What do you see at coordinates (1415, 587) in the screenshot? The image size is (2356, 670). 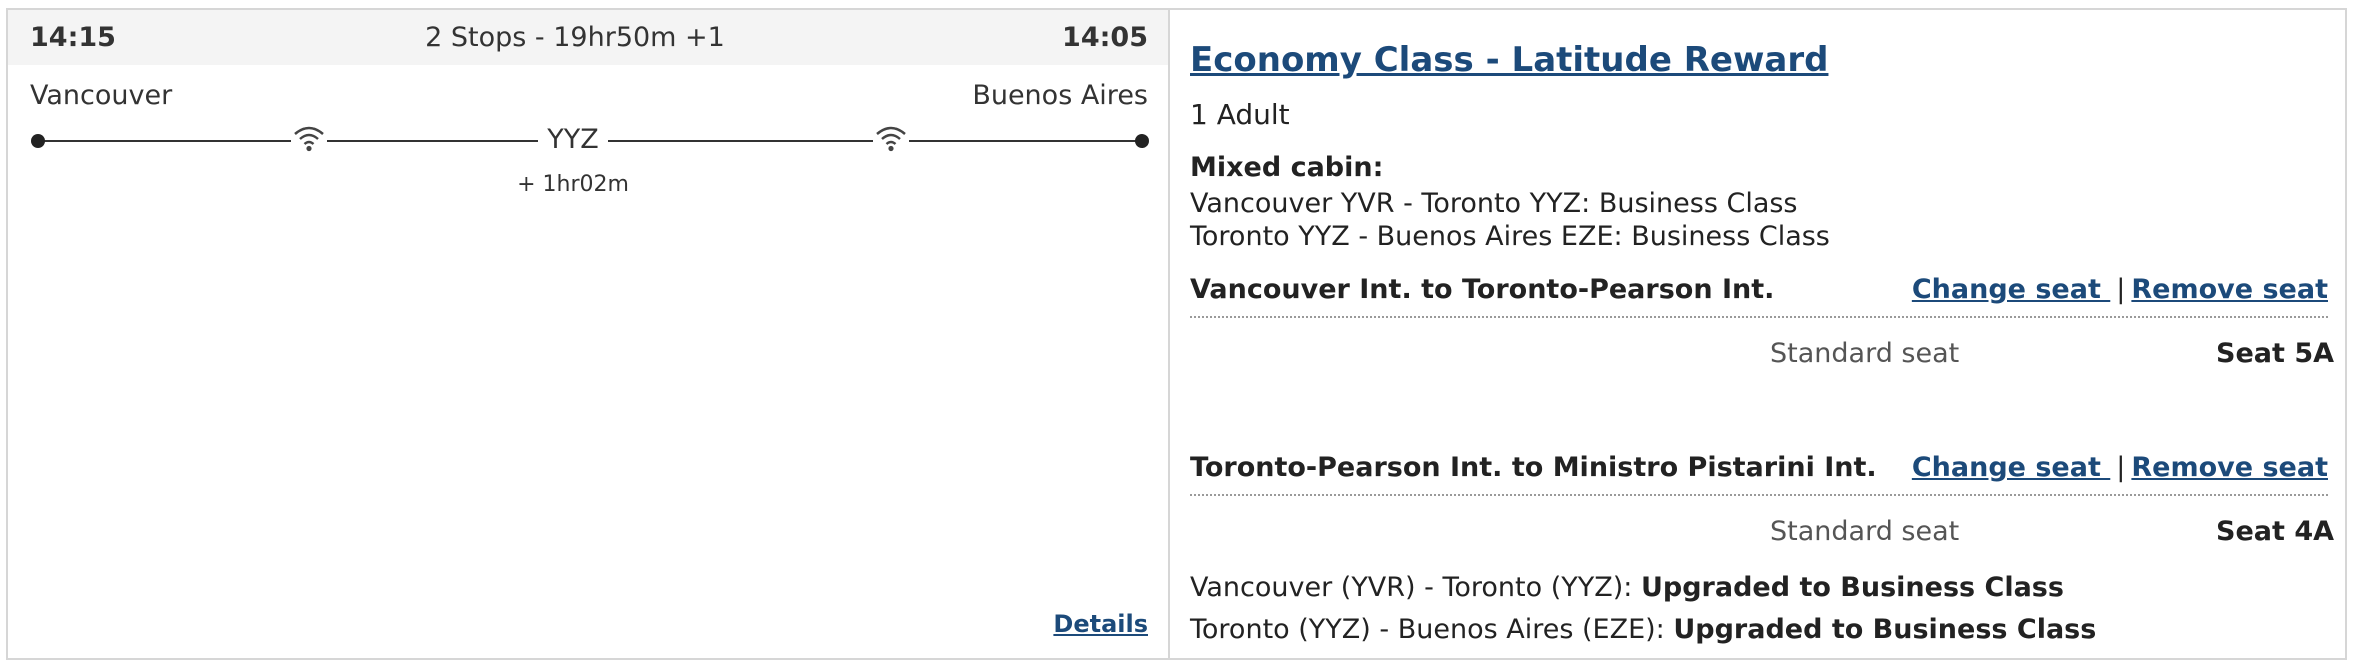 I see `upgrade-route: Vancouver (YVR) - Toronto (YYZ):` at bounding box center [1415, 587].